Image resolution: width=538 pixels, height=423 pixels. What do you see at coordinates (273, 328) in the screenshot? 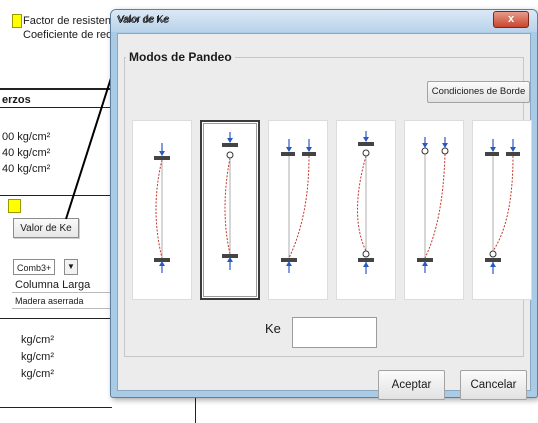
I see `ke-label: Ke` at bounding box center [273, 328].